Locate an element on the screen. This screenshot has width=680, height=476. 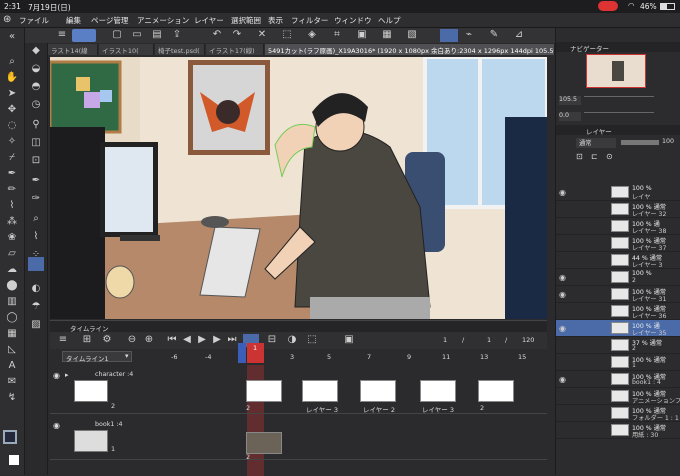
menu-help: ヘルプ is located at coordinates (389, 20).